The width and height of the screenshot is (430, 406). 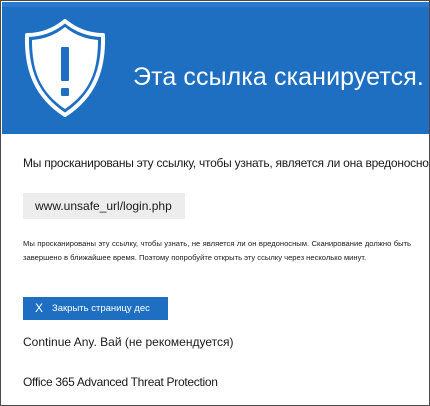 I want to click on close-page-button: X Закрыть страницу дес, so click(x=95, y=308).